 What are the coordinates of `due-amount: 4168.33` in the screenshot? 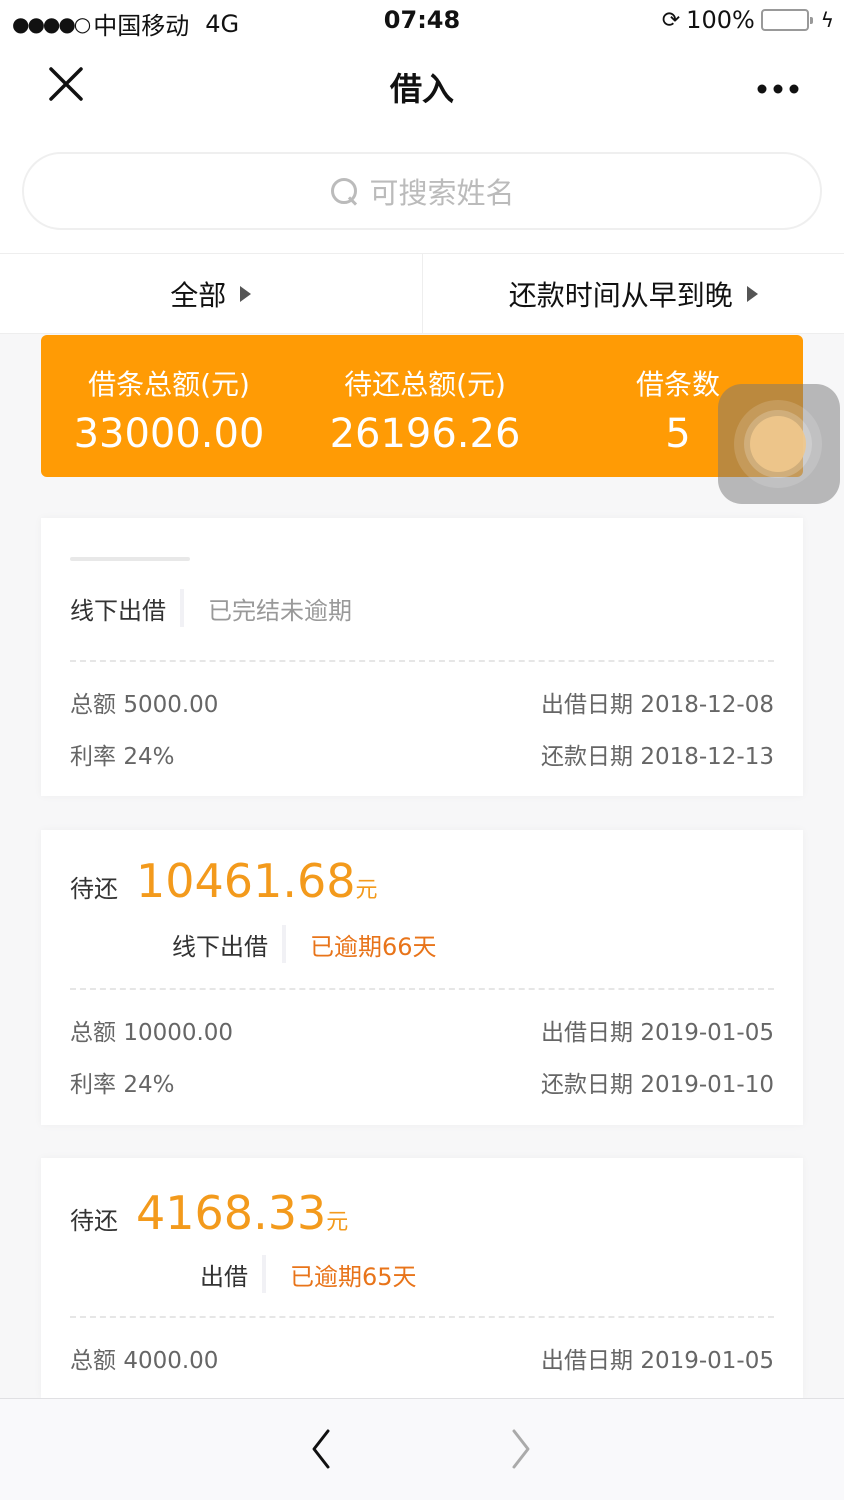 It's located at (231, 1213).